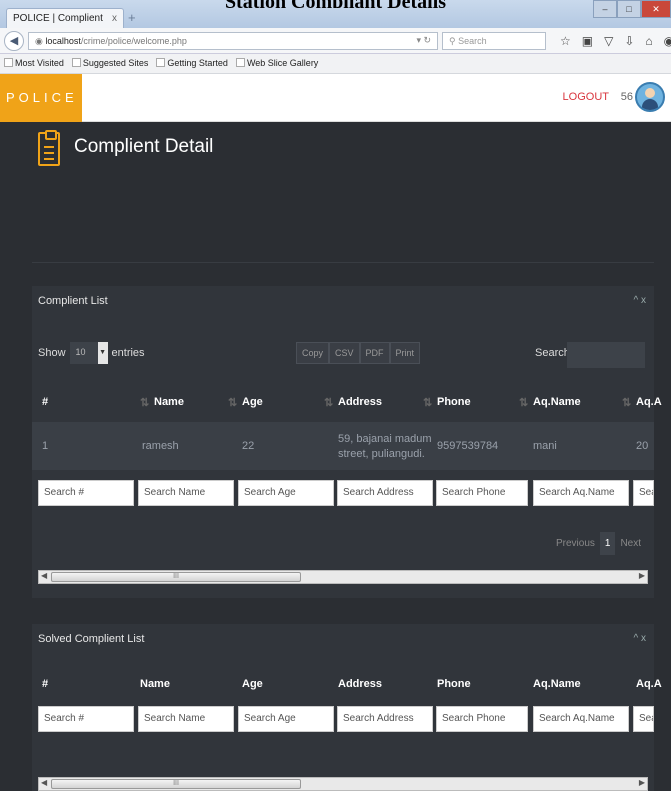 This screenshot has width=671, height=791. Describe the element at coordinates (34, 63) in the screenshot. I see `bookmark-most-visited: Most Visited` at that location.